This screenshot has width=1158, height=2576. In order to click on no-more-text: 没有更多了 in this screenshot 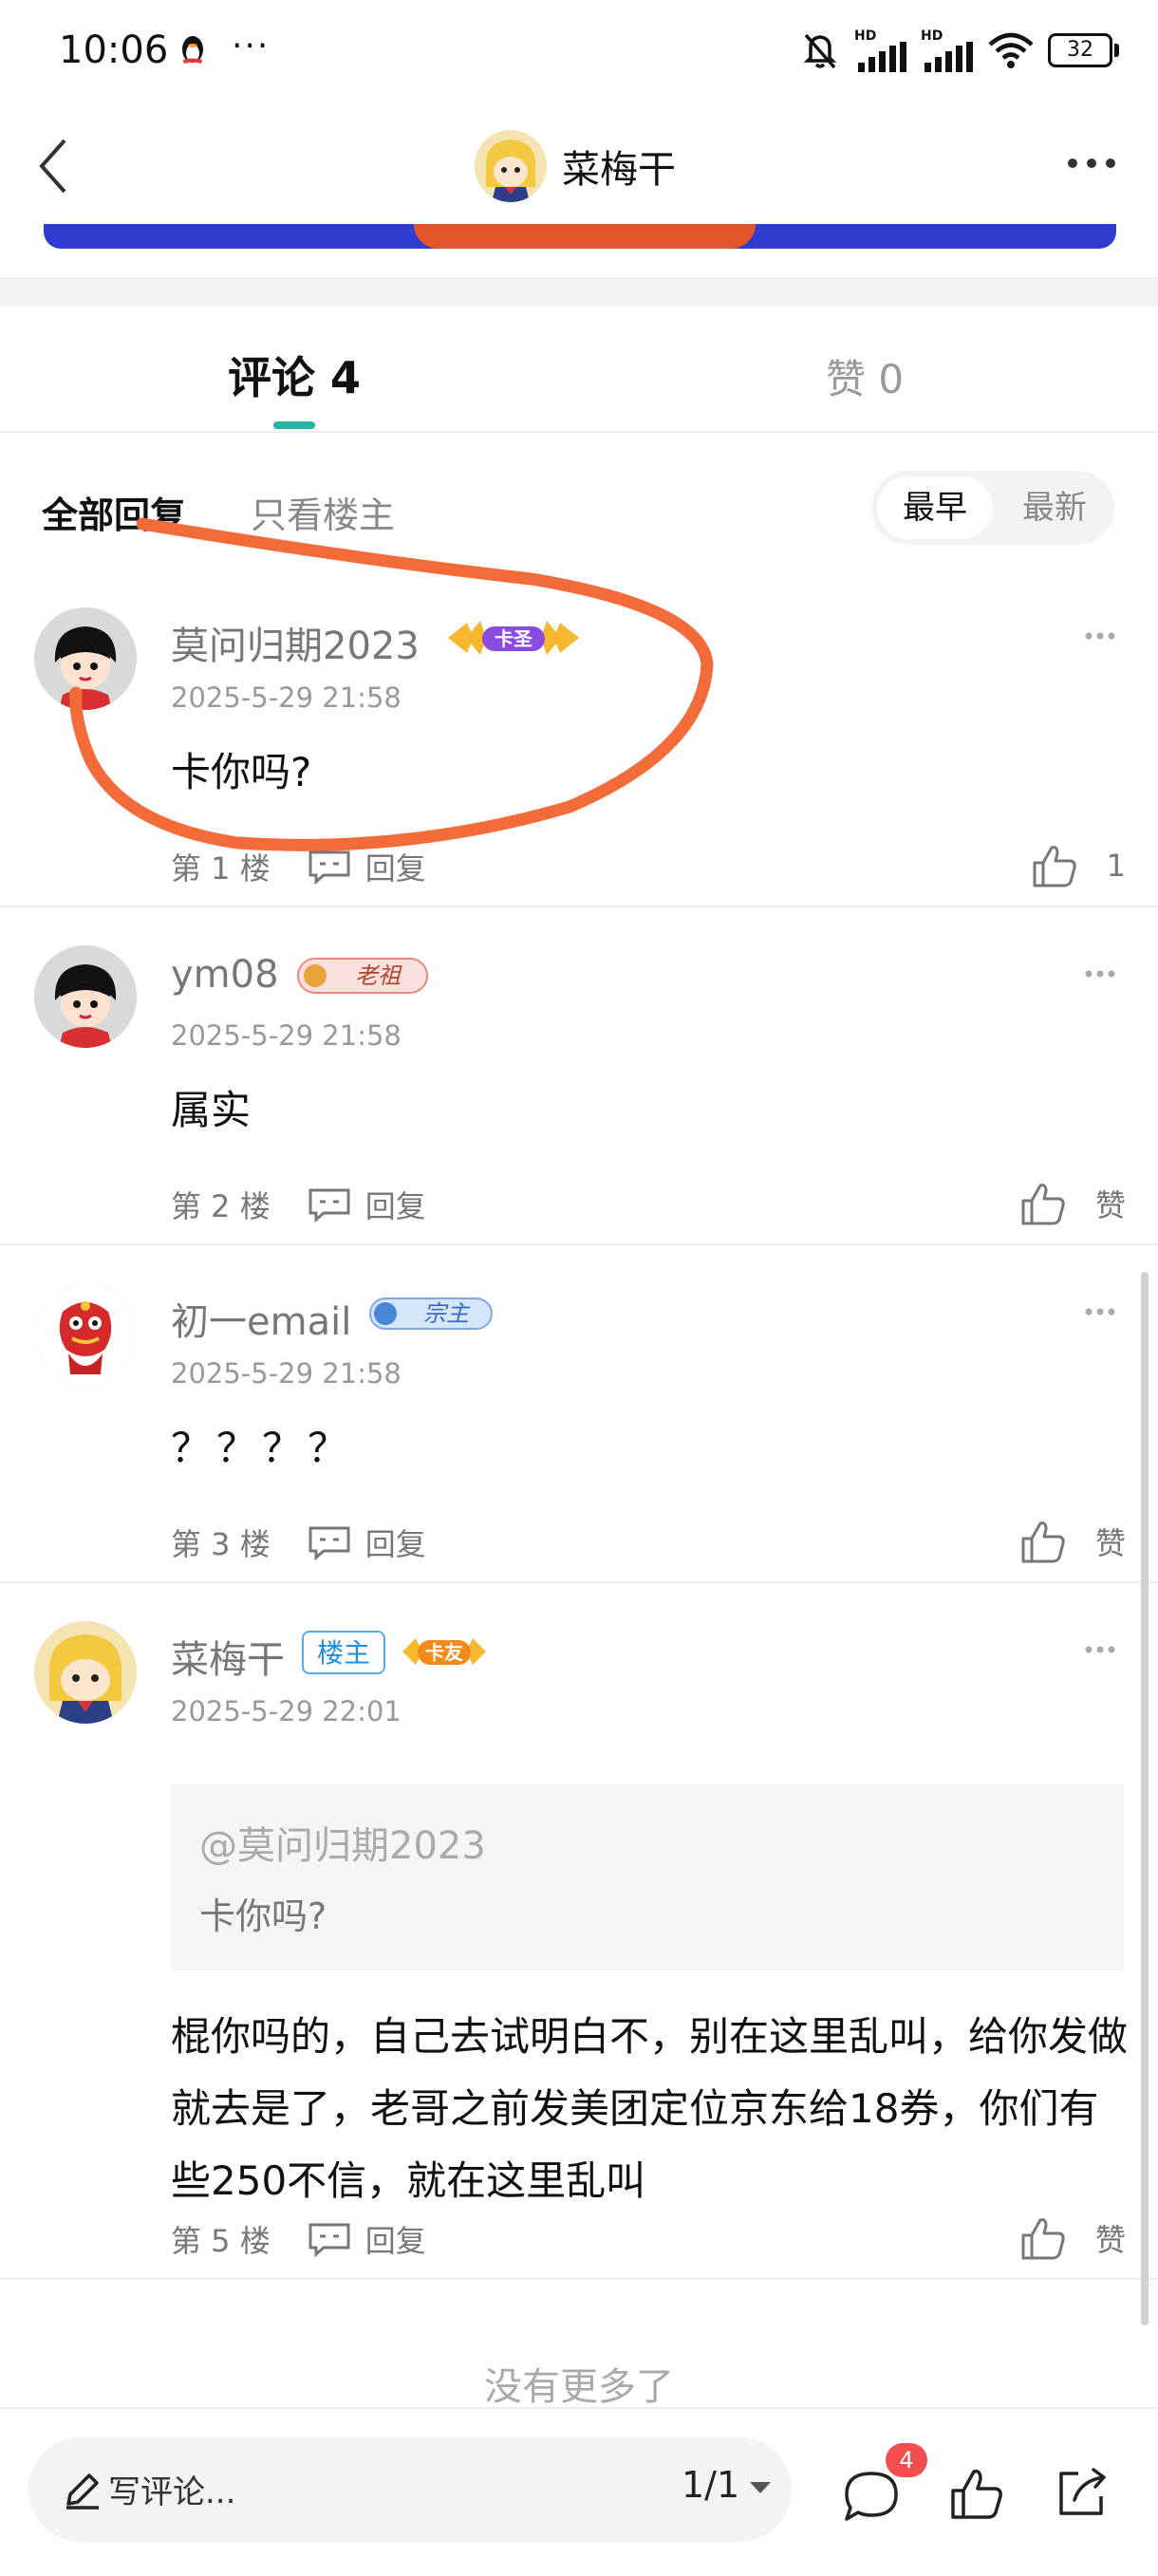, I will do `click(579, 2387)`.